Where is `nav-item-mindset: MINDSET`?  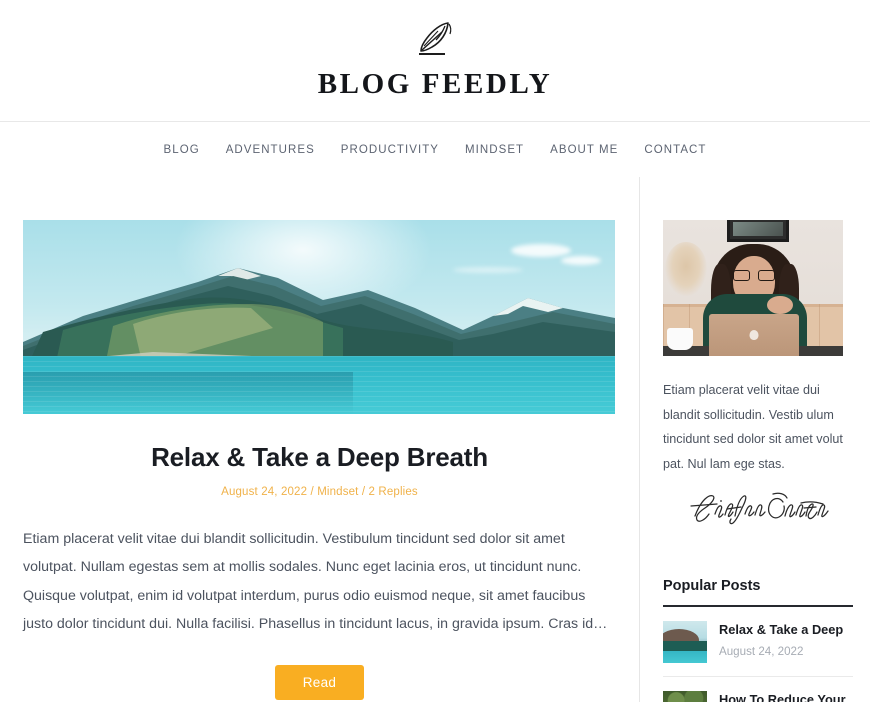 nav-item-mindset: MINDSET is located at coordinates (494, 150).